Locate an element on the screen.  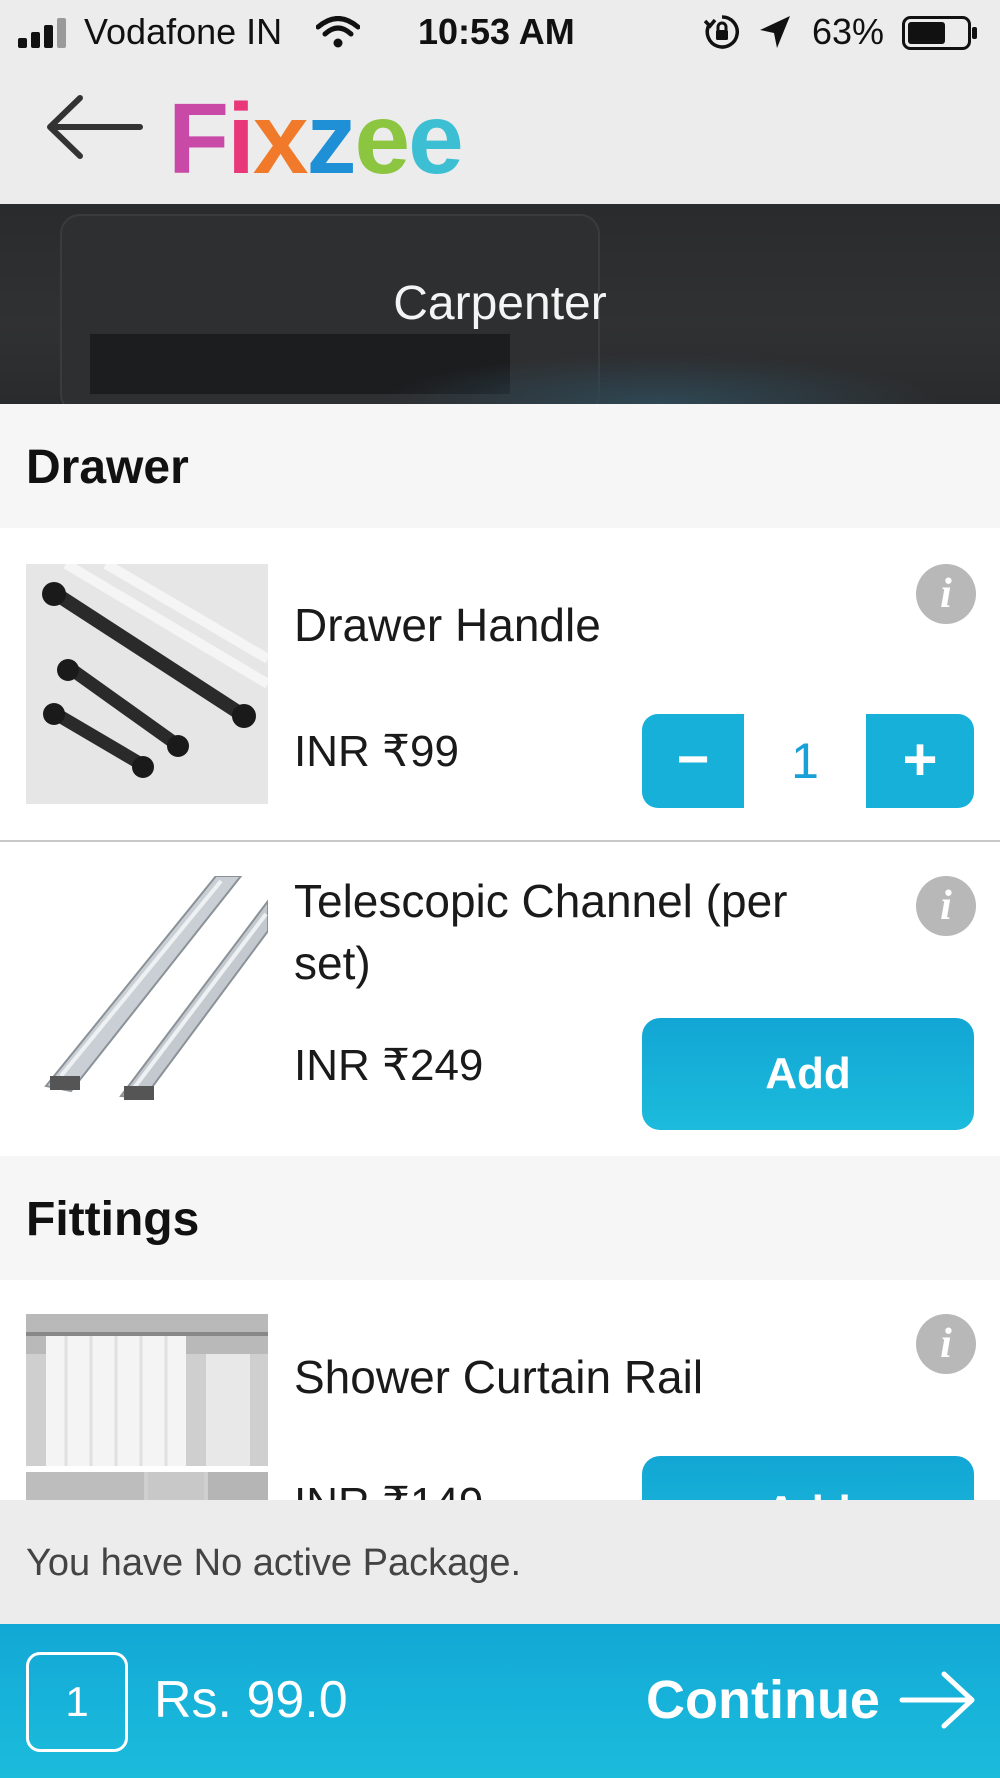
category-banner: Carpenter is located at coordinates (500, 304).